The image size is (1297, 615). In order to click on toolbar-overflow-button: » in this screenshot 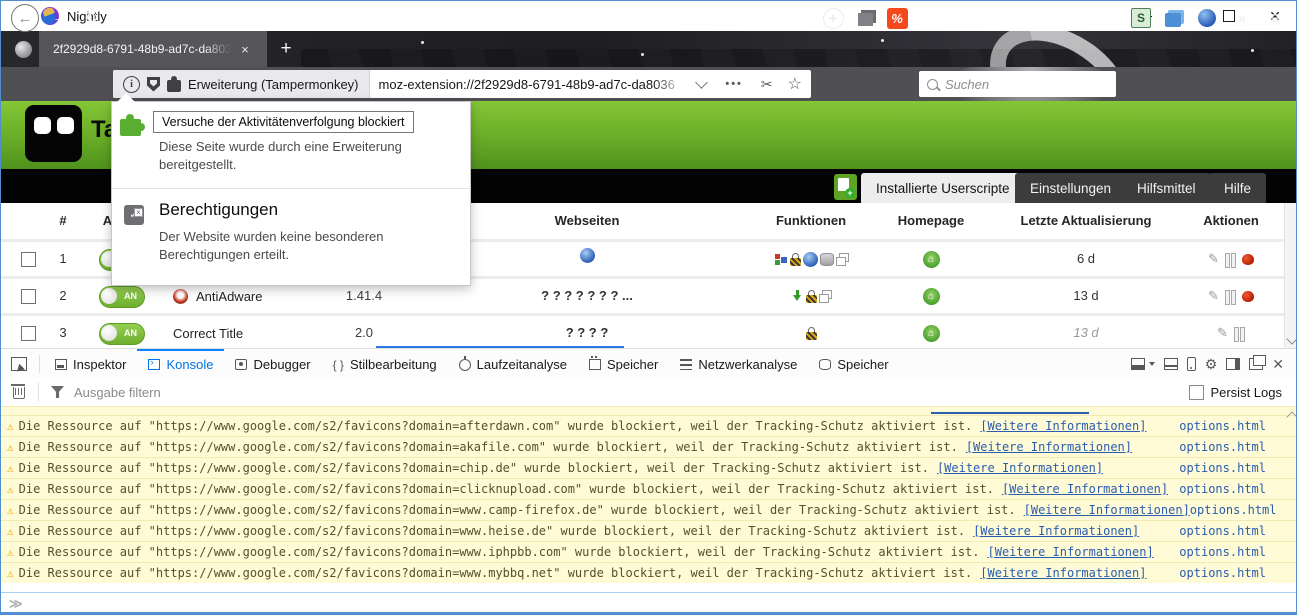, I will do `click(1241, 18)`.